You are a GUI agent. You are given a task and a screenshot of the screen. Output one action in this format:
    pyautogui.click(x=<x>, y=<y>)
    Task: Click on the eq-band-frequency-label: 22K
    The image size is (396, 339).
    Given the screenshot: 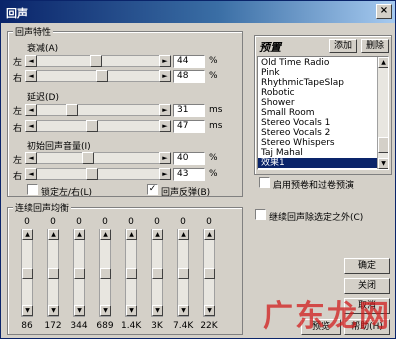 What is the action you would take?
    pyautogui.click(x=209, y=326)
    